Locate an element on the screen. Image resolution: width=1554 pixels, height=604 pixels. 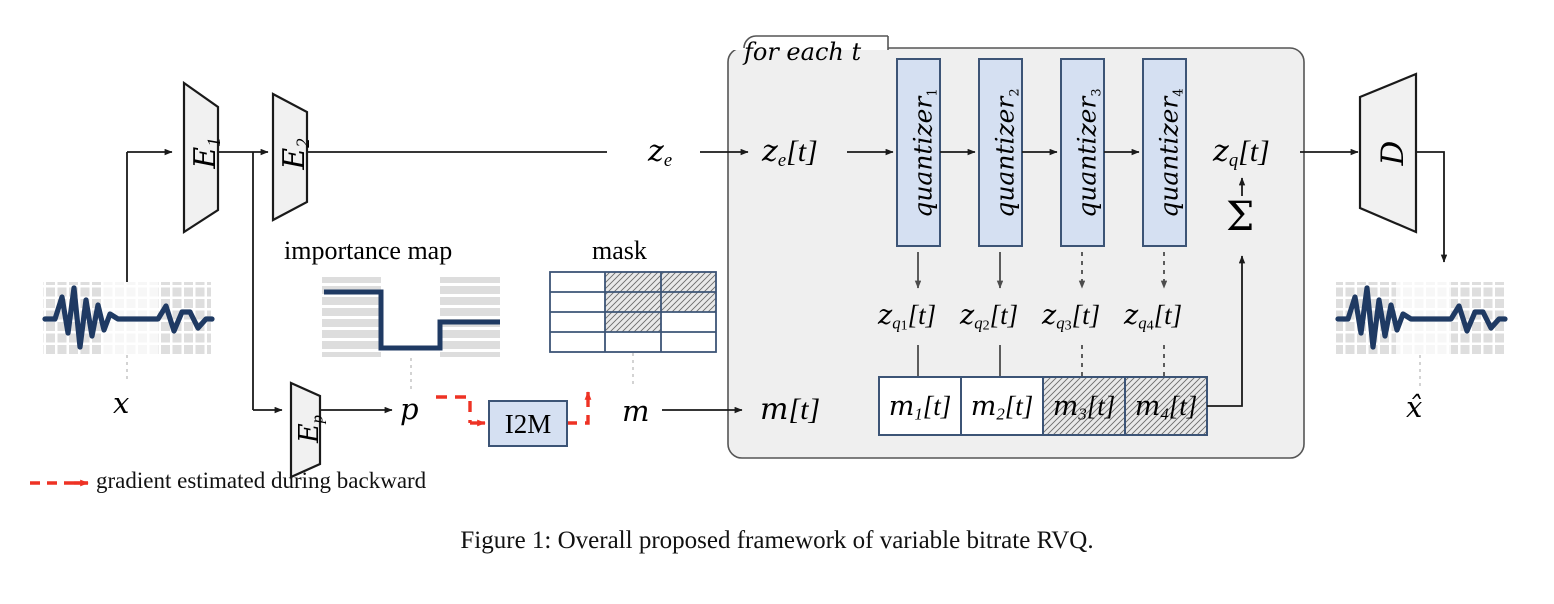
z-e-label: ze is located at coordinates (660, 153).